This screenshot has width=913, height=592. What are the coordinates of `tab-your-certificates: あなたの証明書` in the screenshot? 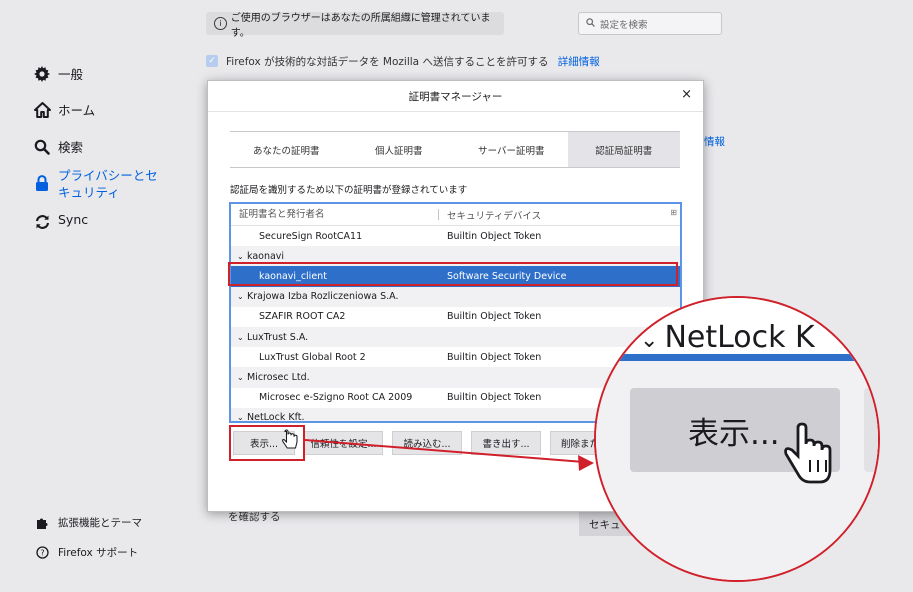 It's located at (286, 149).